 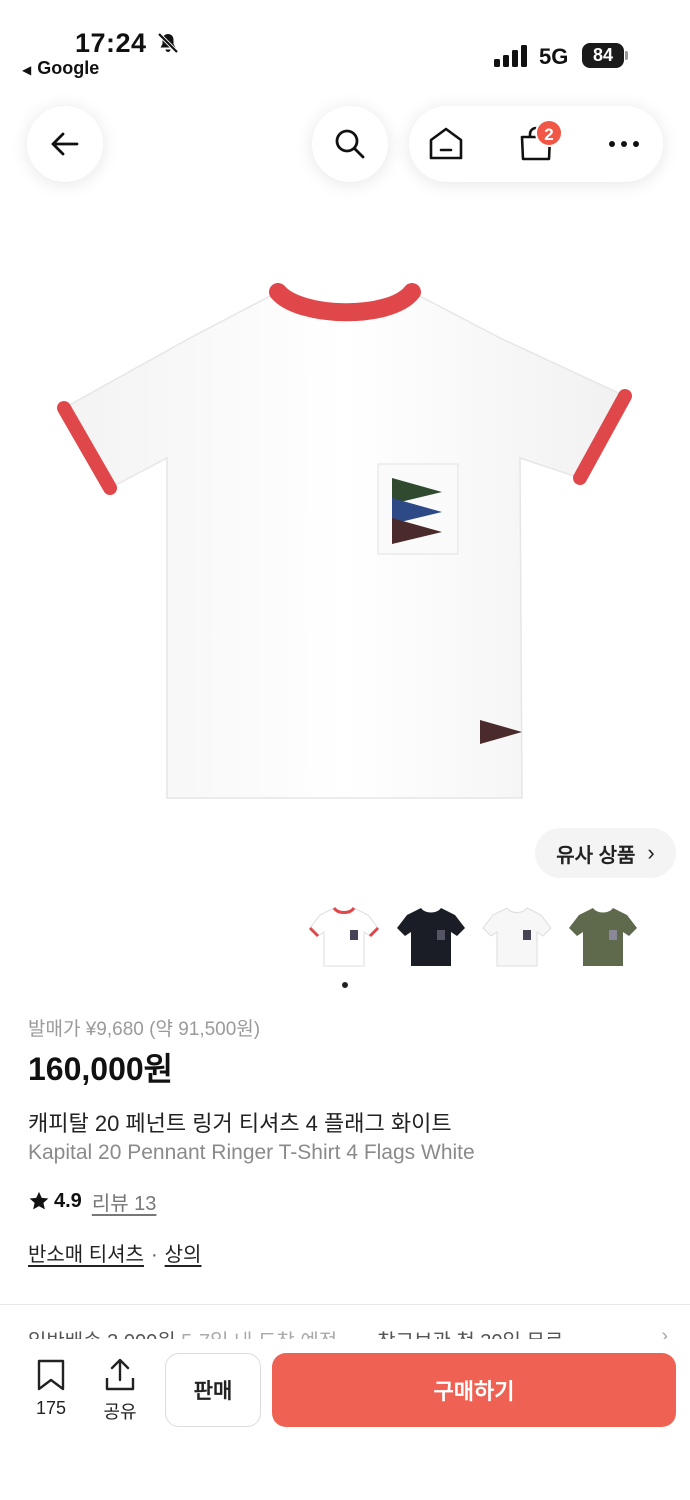 I want to click on share-icon, so click(x=120, y=1374).